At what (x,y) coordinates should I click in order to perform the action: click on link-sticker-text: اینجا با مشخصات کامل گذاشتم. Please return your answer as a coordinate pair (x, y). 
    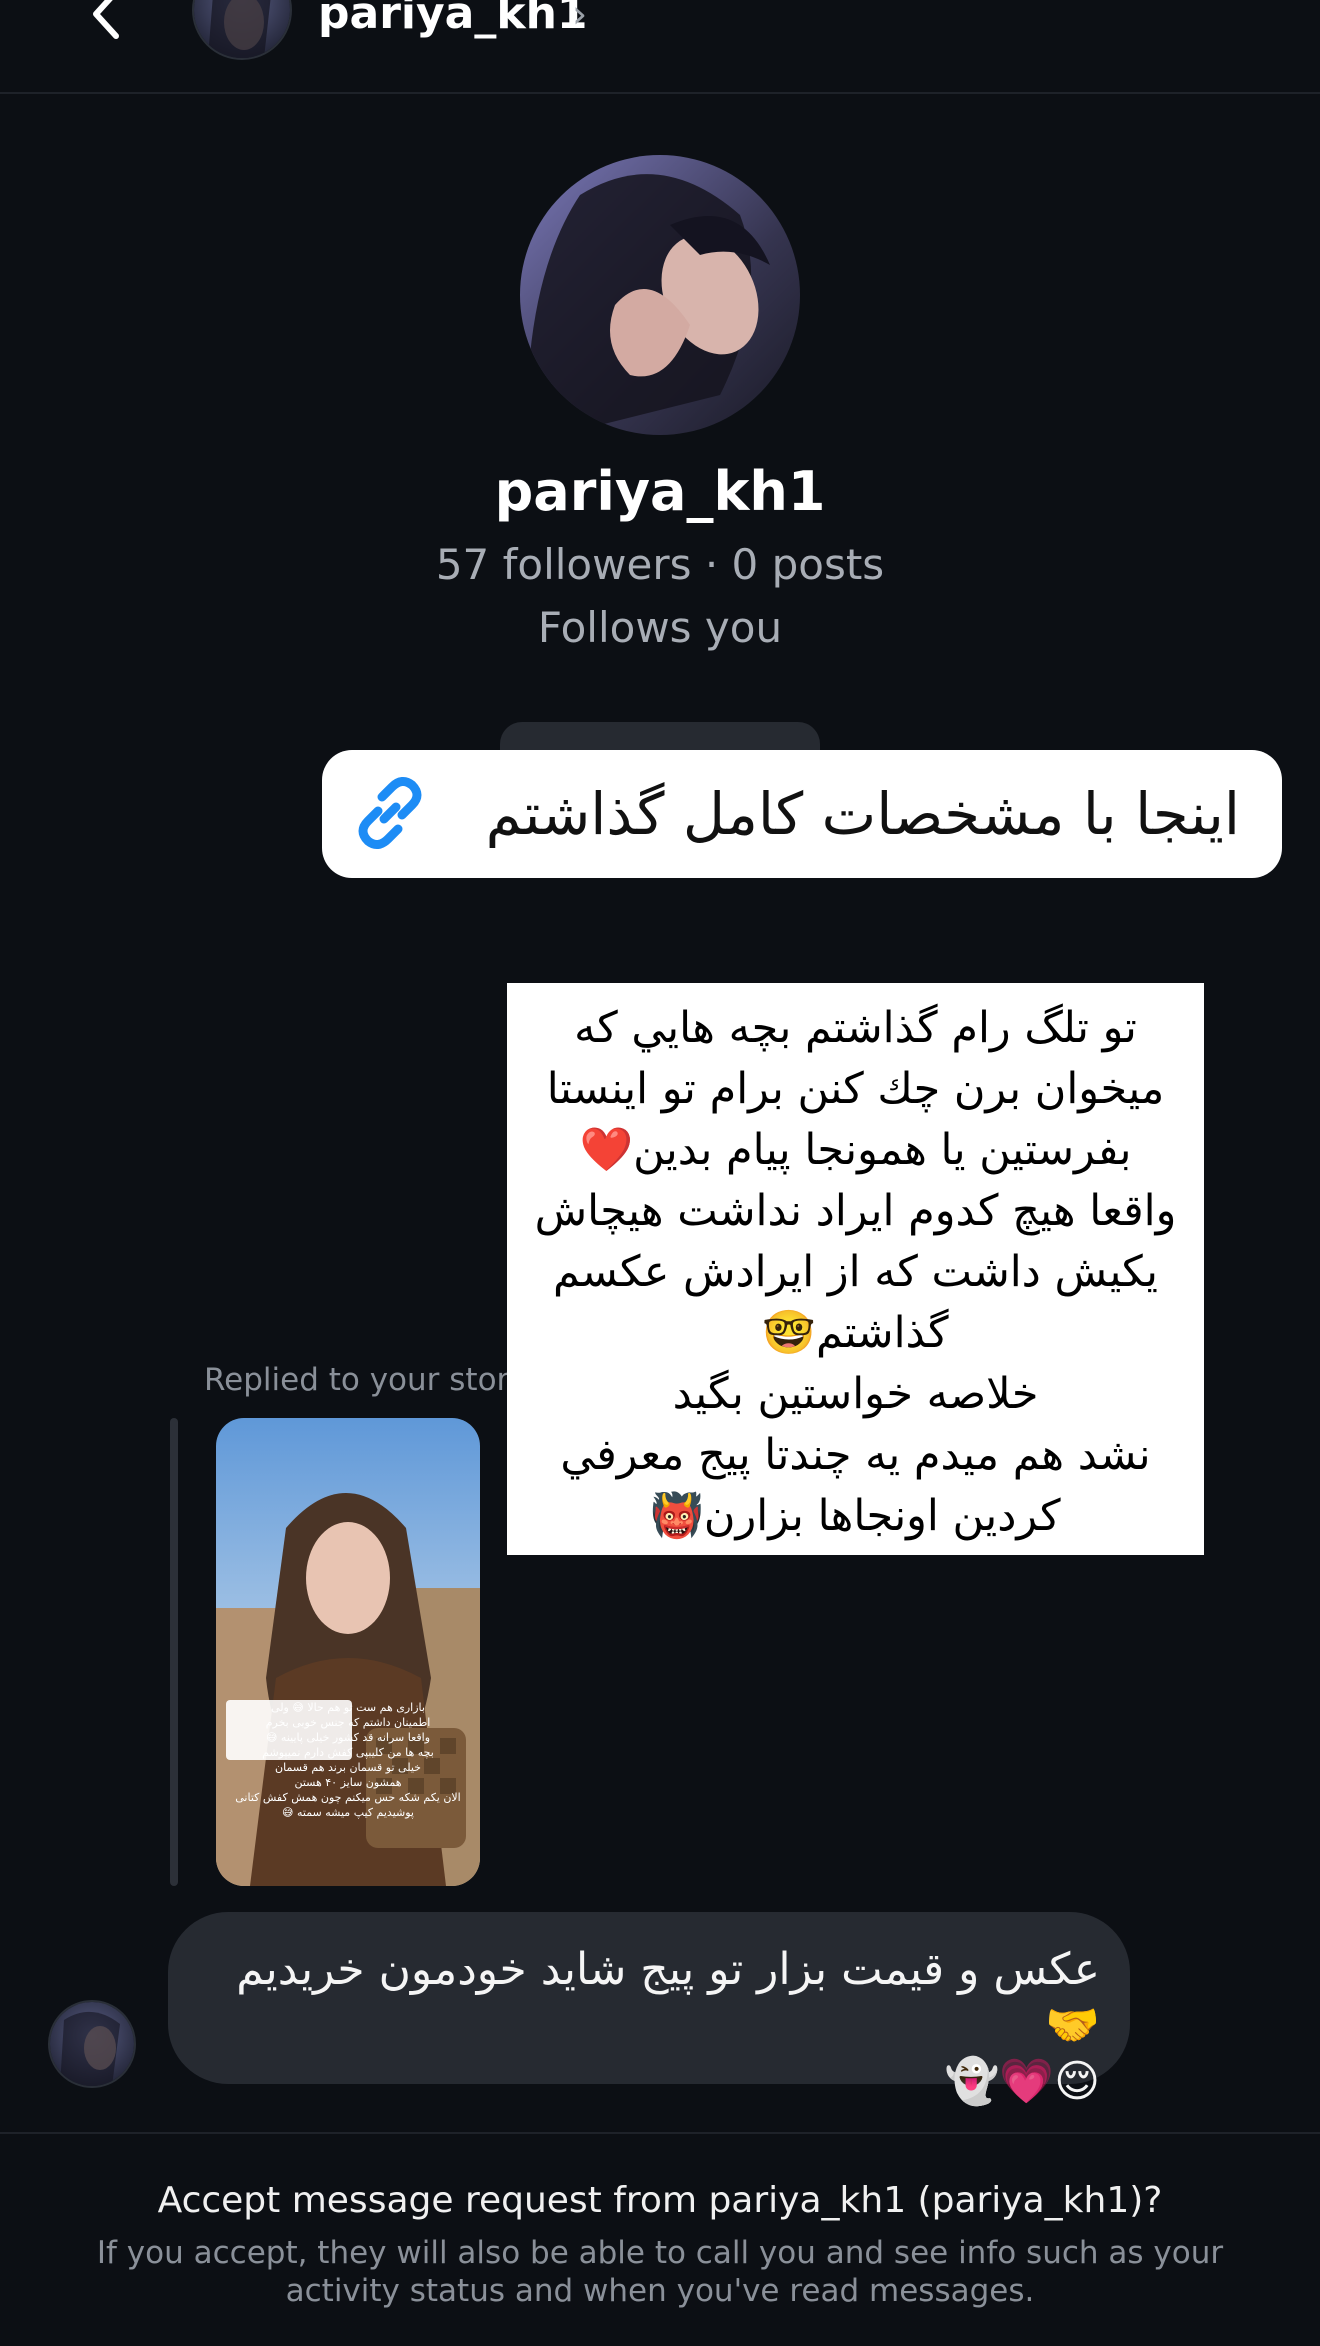
    Looking at the image, I should click on (862, 814).